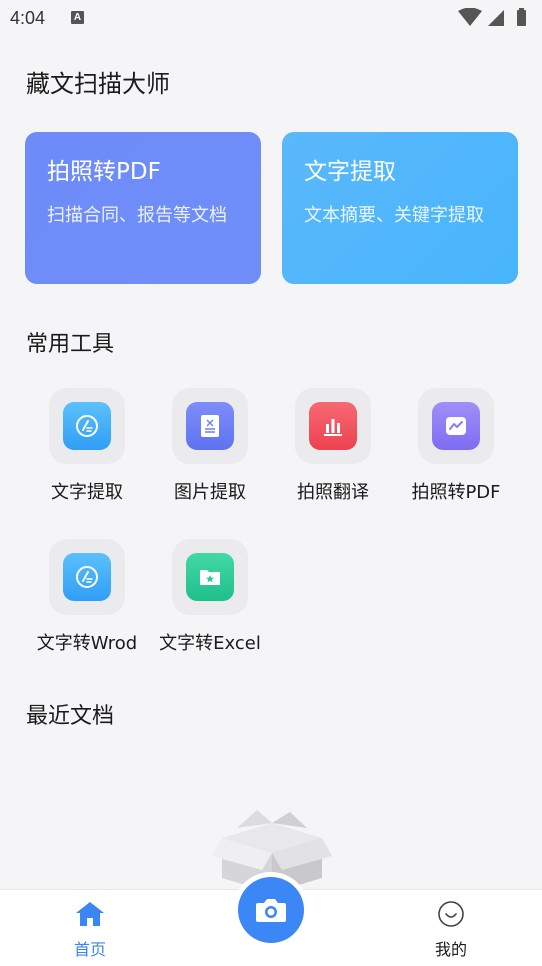 This screenshot has width=542, height=966. I want to click on tool-label: 拍照翻译, so click(333, 492).